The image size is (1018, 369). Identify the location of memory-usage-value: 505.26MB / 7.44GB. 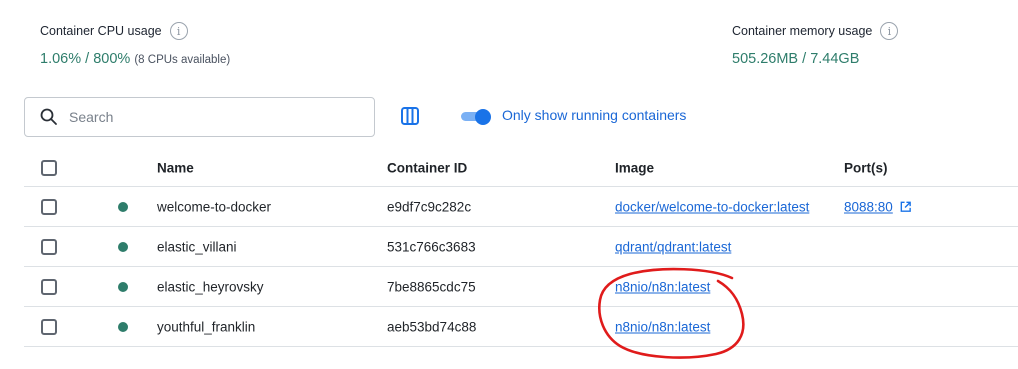
(815, 59).